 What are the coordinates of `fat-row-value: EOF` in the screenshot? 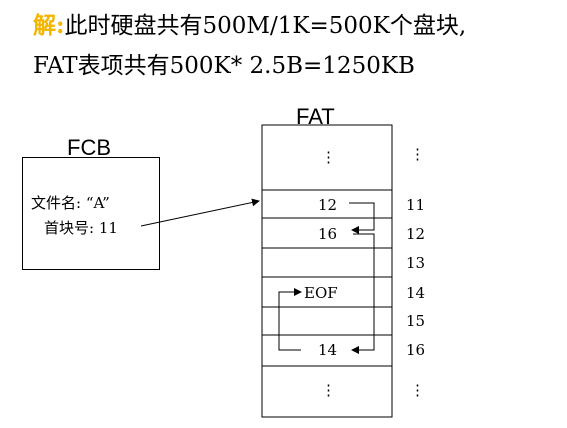 It's located at (321, 293).